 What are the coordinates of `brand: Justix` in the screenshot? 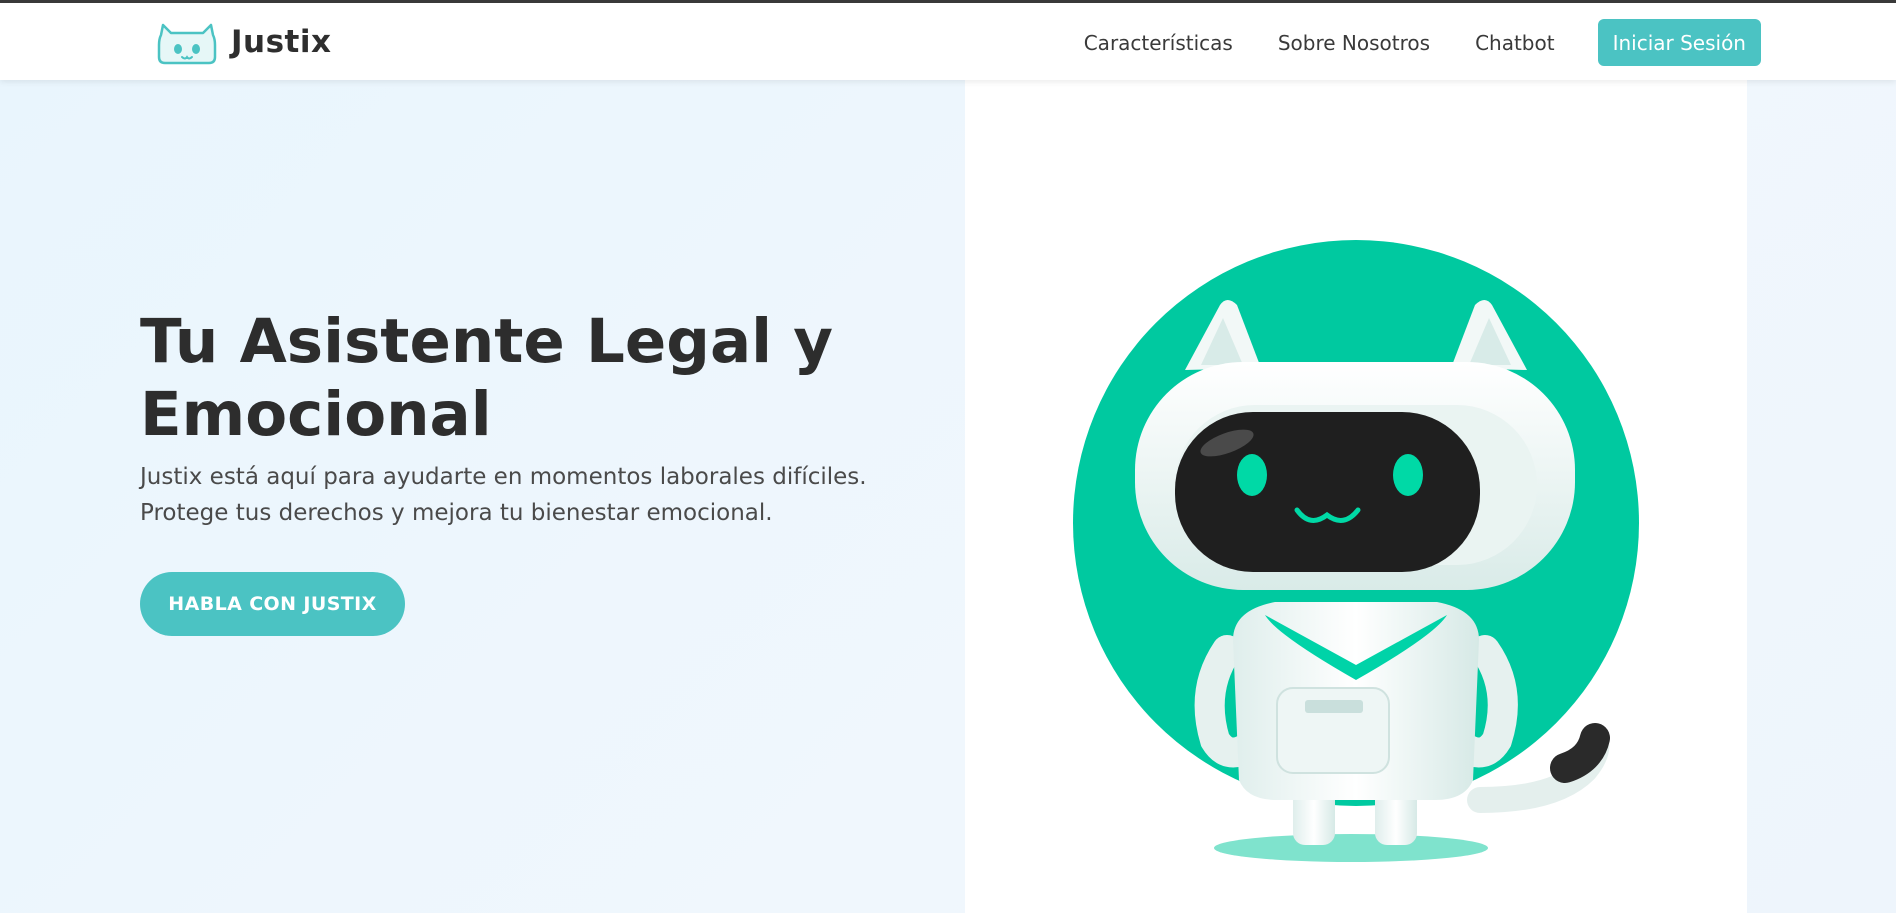 It's located at (244, 42).